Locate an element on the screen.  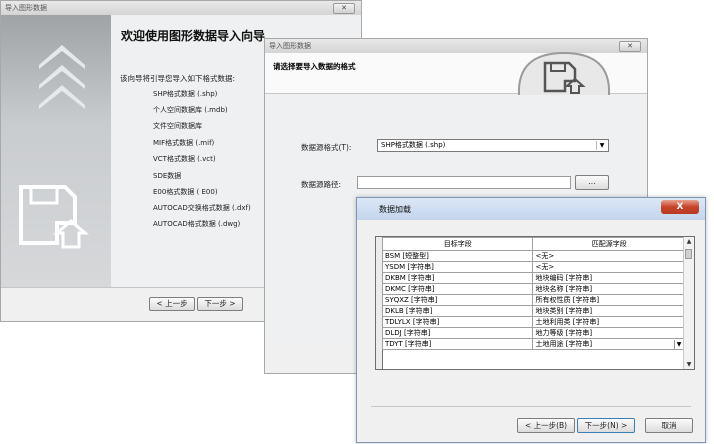
target-field-cell: BSM [短整型] is located at coordinates (457, 256).